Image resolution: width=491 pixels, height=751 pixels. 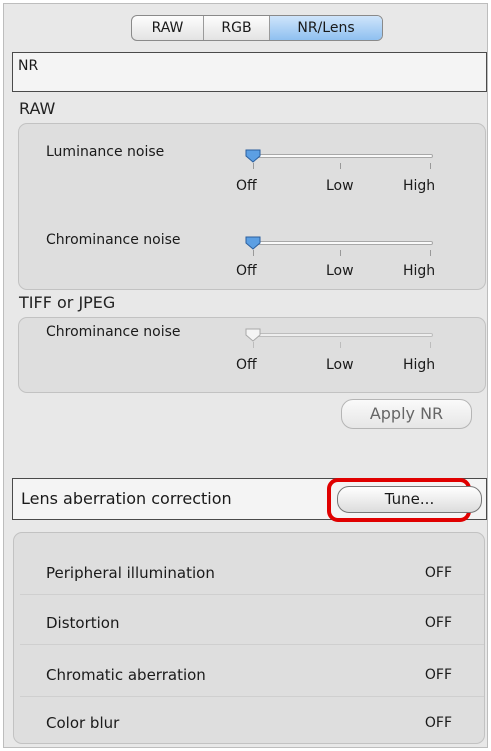 I want to click on color-blur-label: Color blur, so click(x=83, y=723).